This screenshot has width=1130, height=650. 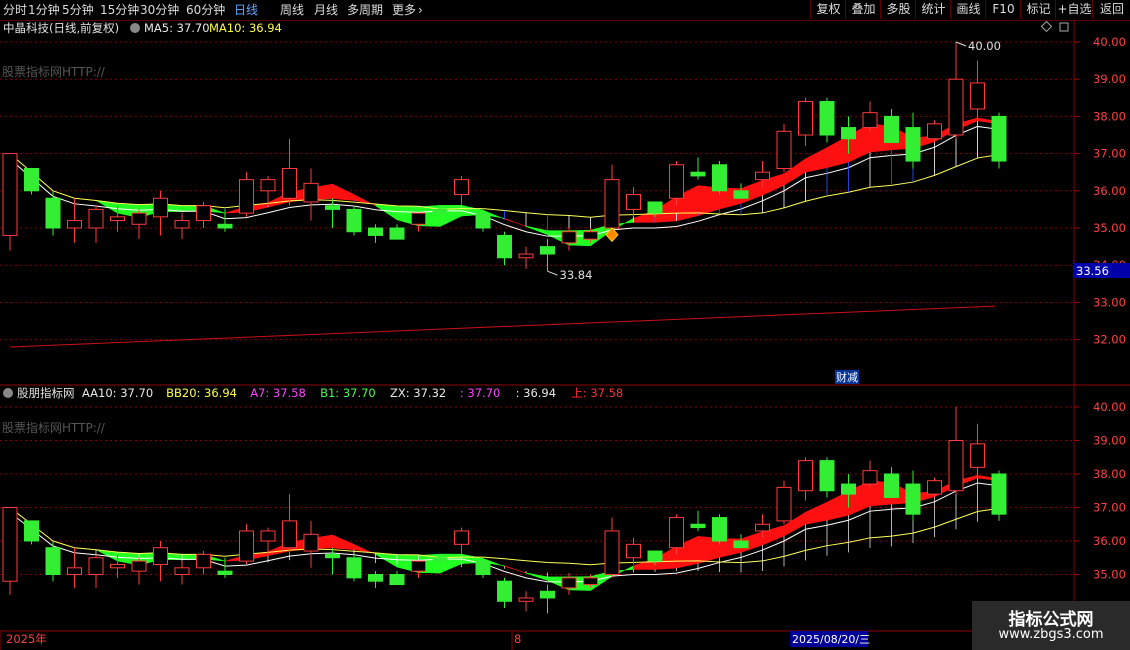 What do you see at coordinates (961, 44) in the screenshot?
I see `high-pointer` at bounding box center [961, 44].